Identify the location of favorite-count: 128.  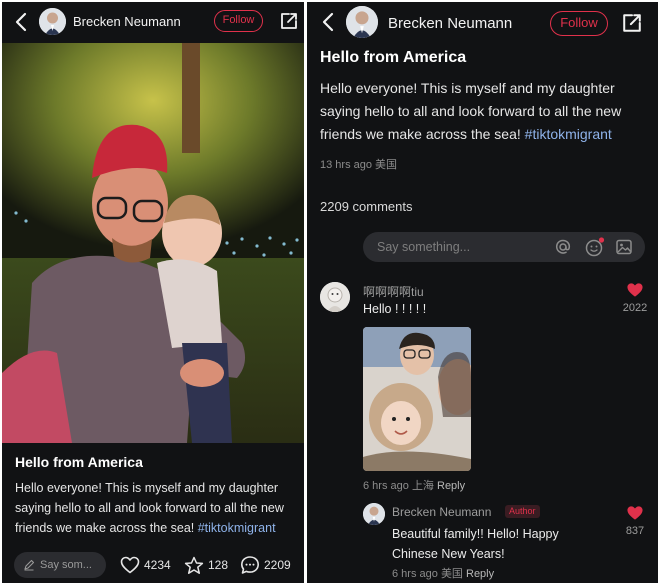
(218, 565).